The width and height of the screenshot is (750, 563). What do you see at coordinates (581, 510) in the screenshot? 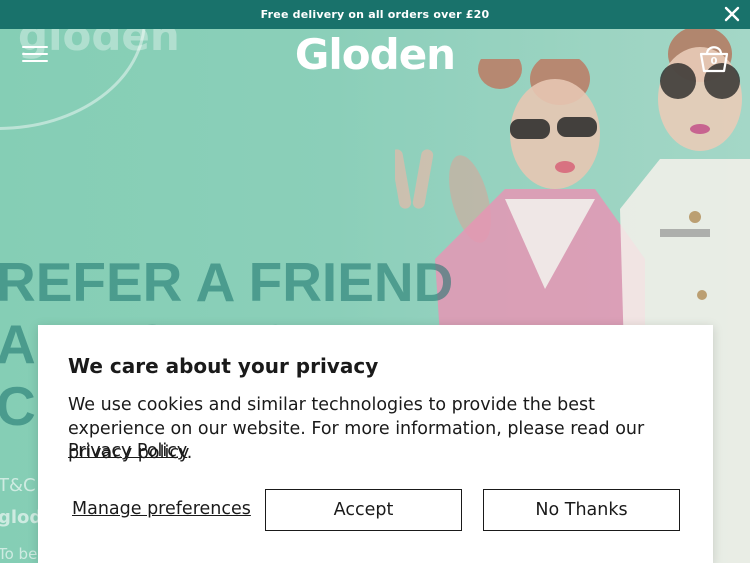
I see `no-thanks-button: No Thanks` at bounding box center [581, 510].